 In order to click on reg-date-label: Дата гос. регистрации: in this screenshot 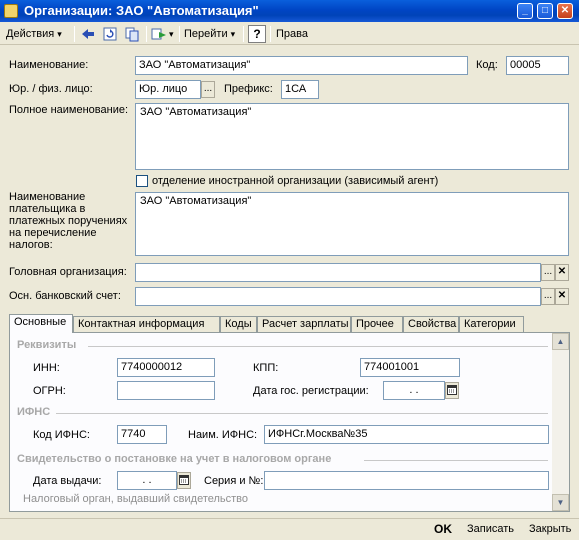, I will do `click(311, 391)`.